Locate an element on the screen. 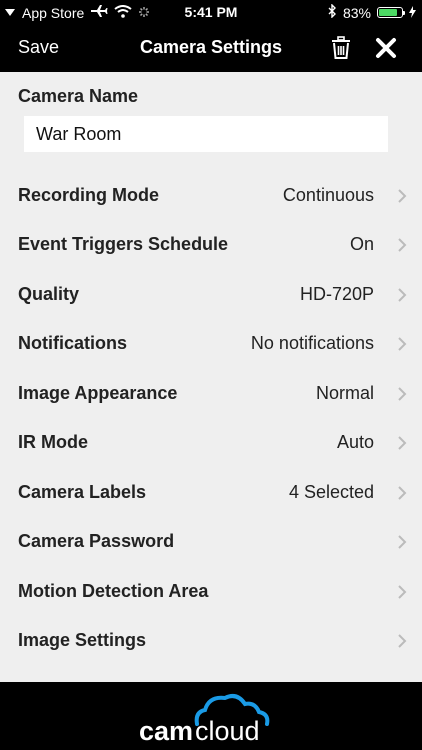  row-label: Quality is located at coordinates (49, 294).